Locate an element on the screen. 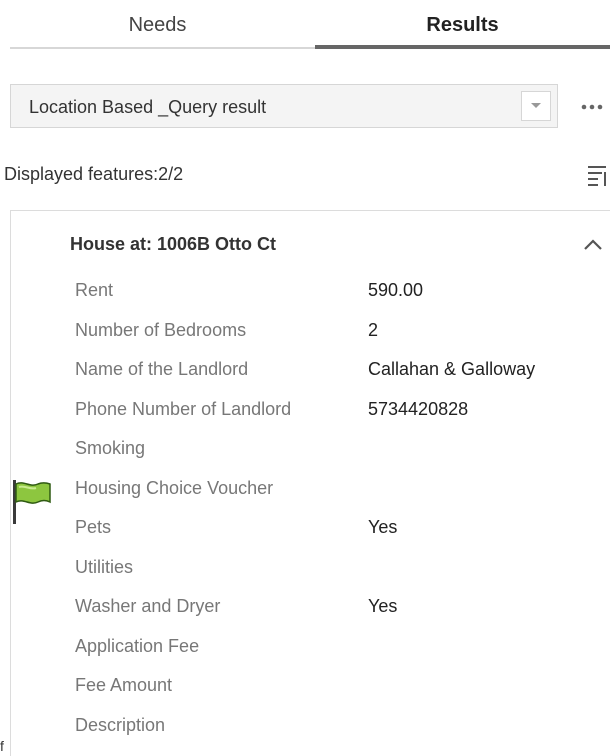 This screenshot has width=610, height=756. tab-active-indicator is located at coordinates (462, 47).